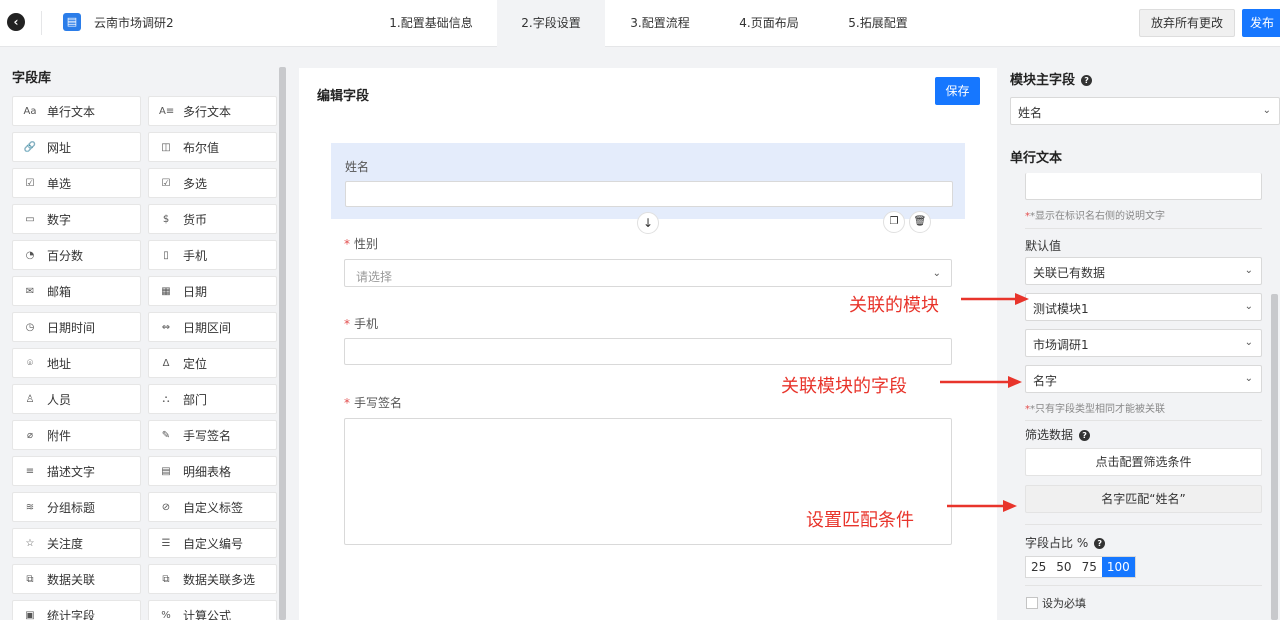 This screenshot has height=620, width=1280. Describe the element at coordinates (76, 363) in the screenshot. I see `library-item: ⌾ 地址` at that location.